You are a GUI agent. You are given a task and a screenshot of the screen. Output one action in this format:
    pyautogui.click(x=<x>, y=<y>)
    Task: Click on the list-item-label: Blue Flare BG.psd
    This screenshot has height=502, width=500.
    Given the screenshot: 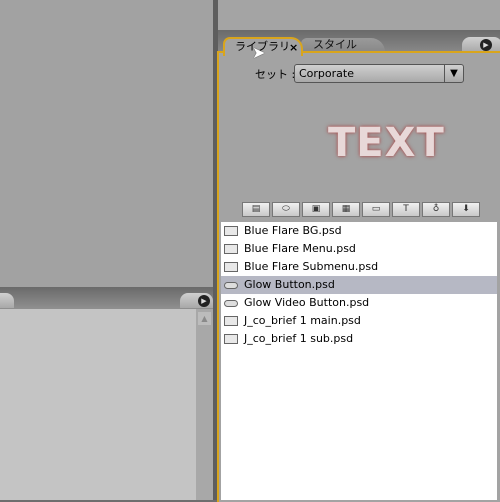 What is the action you would take?
    pyautogui.click(x=293, y=230)
    